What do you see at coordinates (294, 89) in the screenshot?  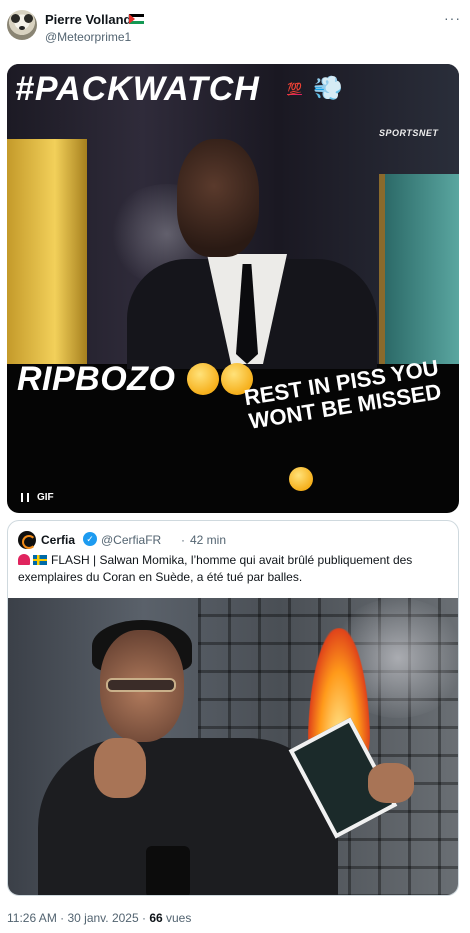 I see `hundred-points-icon: 💯` at bounding box center [294, 89].